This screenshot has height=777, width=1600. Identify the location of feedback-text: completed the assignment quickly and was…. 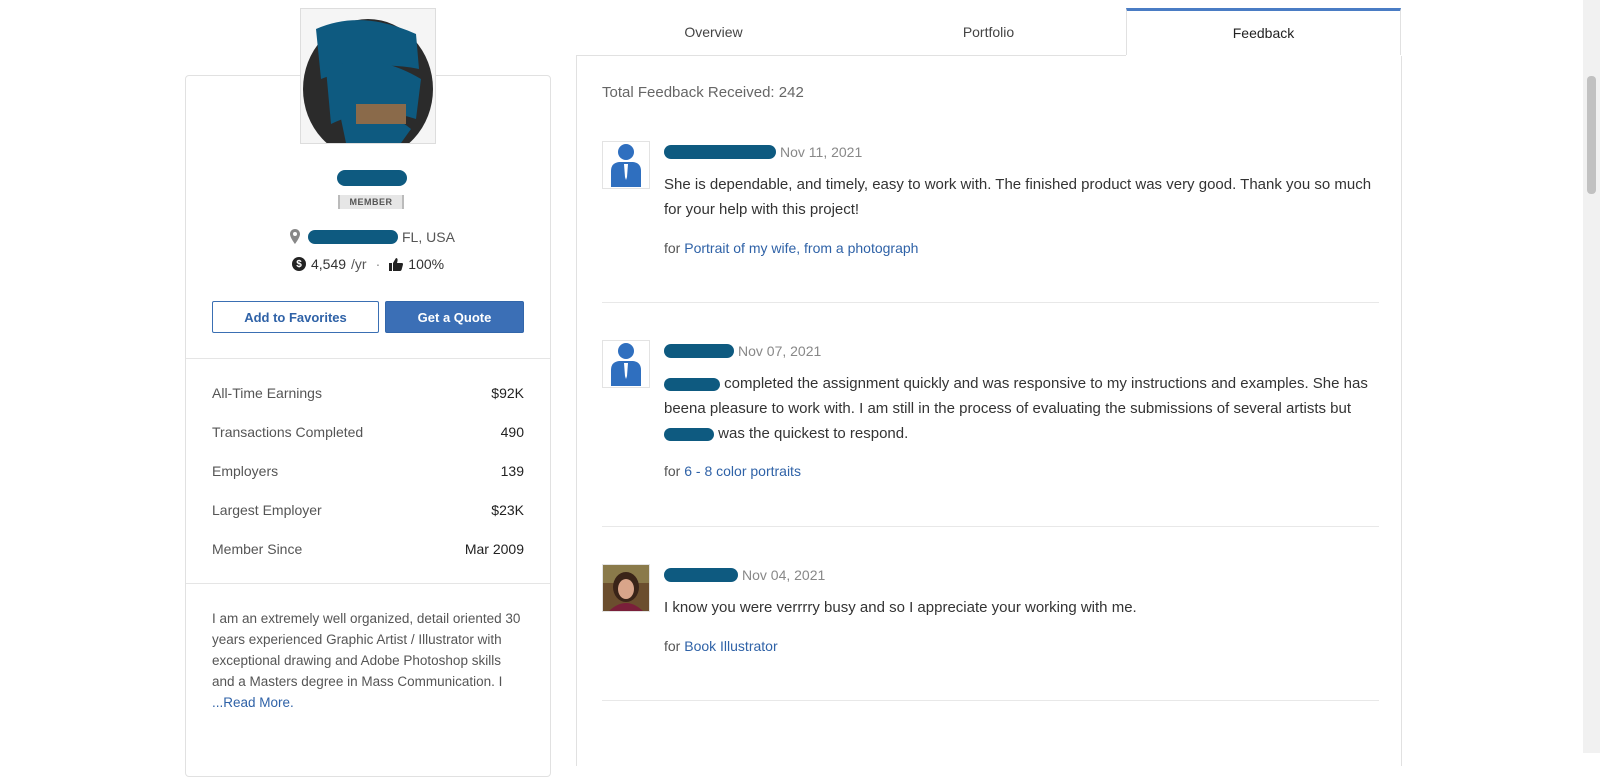
(1016, 408).